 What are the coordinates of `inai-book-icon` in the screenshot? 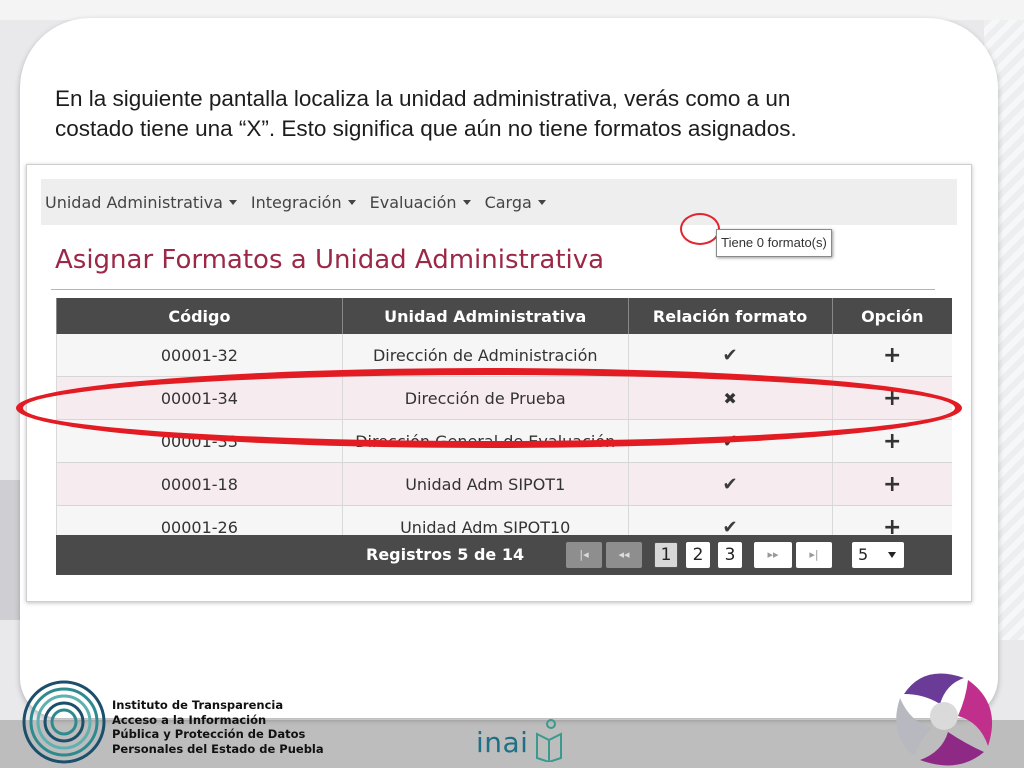 It's located at (549, 740).